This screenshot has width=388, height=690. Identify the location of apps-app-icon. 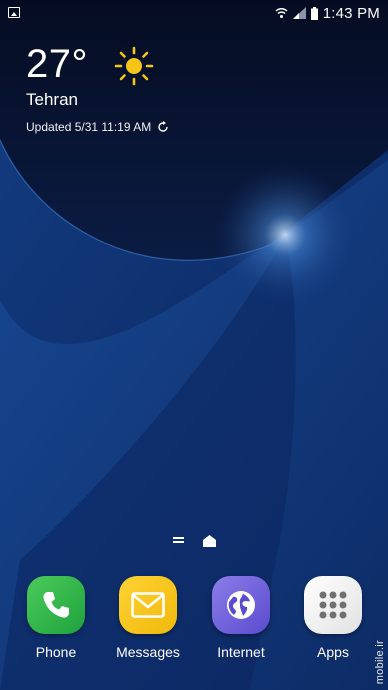
(333, 605).